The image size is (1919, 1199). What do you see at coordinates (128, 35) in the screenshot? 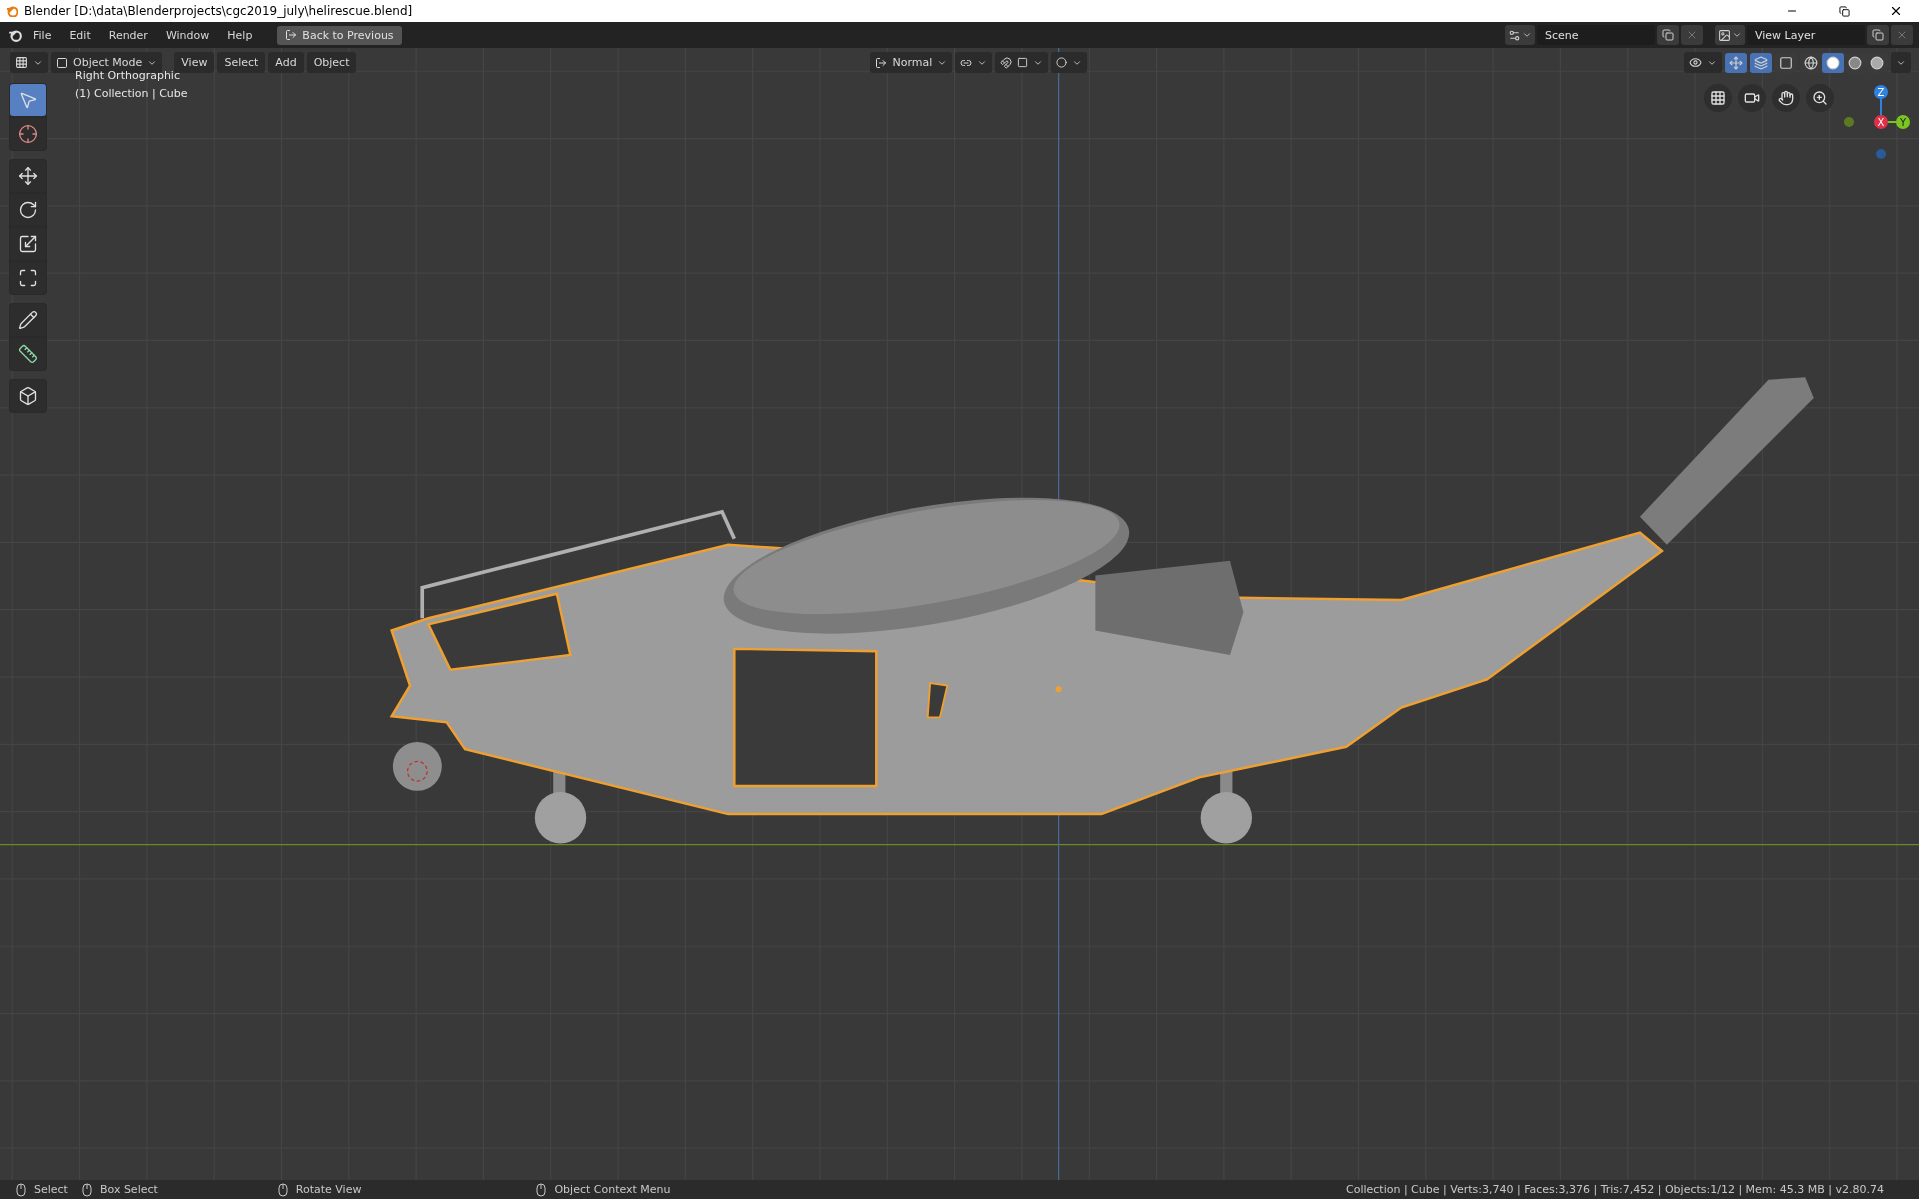
I see `menu-item: Render` at bounding box center [128, 35].